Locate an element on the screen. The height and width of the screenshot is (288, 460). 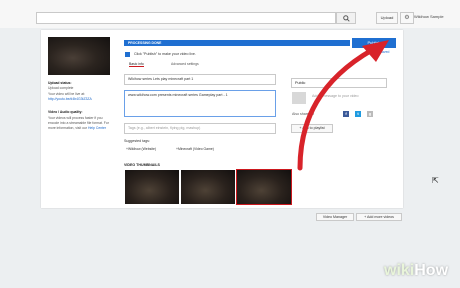
info-checkbox is located at coordinates (127, 54).